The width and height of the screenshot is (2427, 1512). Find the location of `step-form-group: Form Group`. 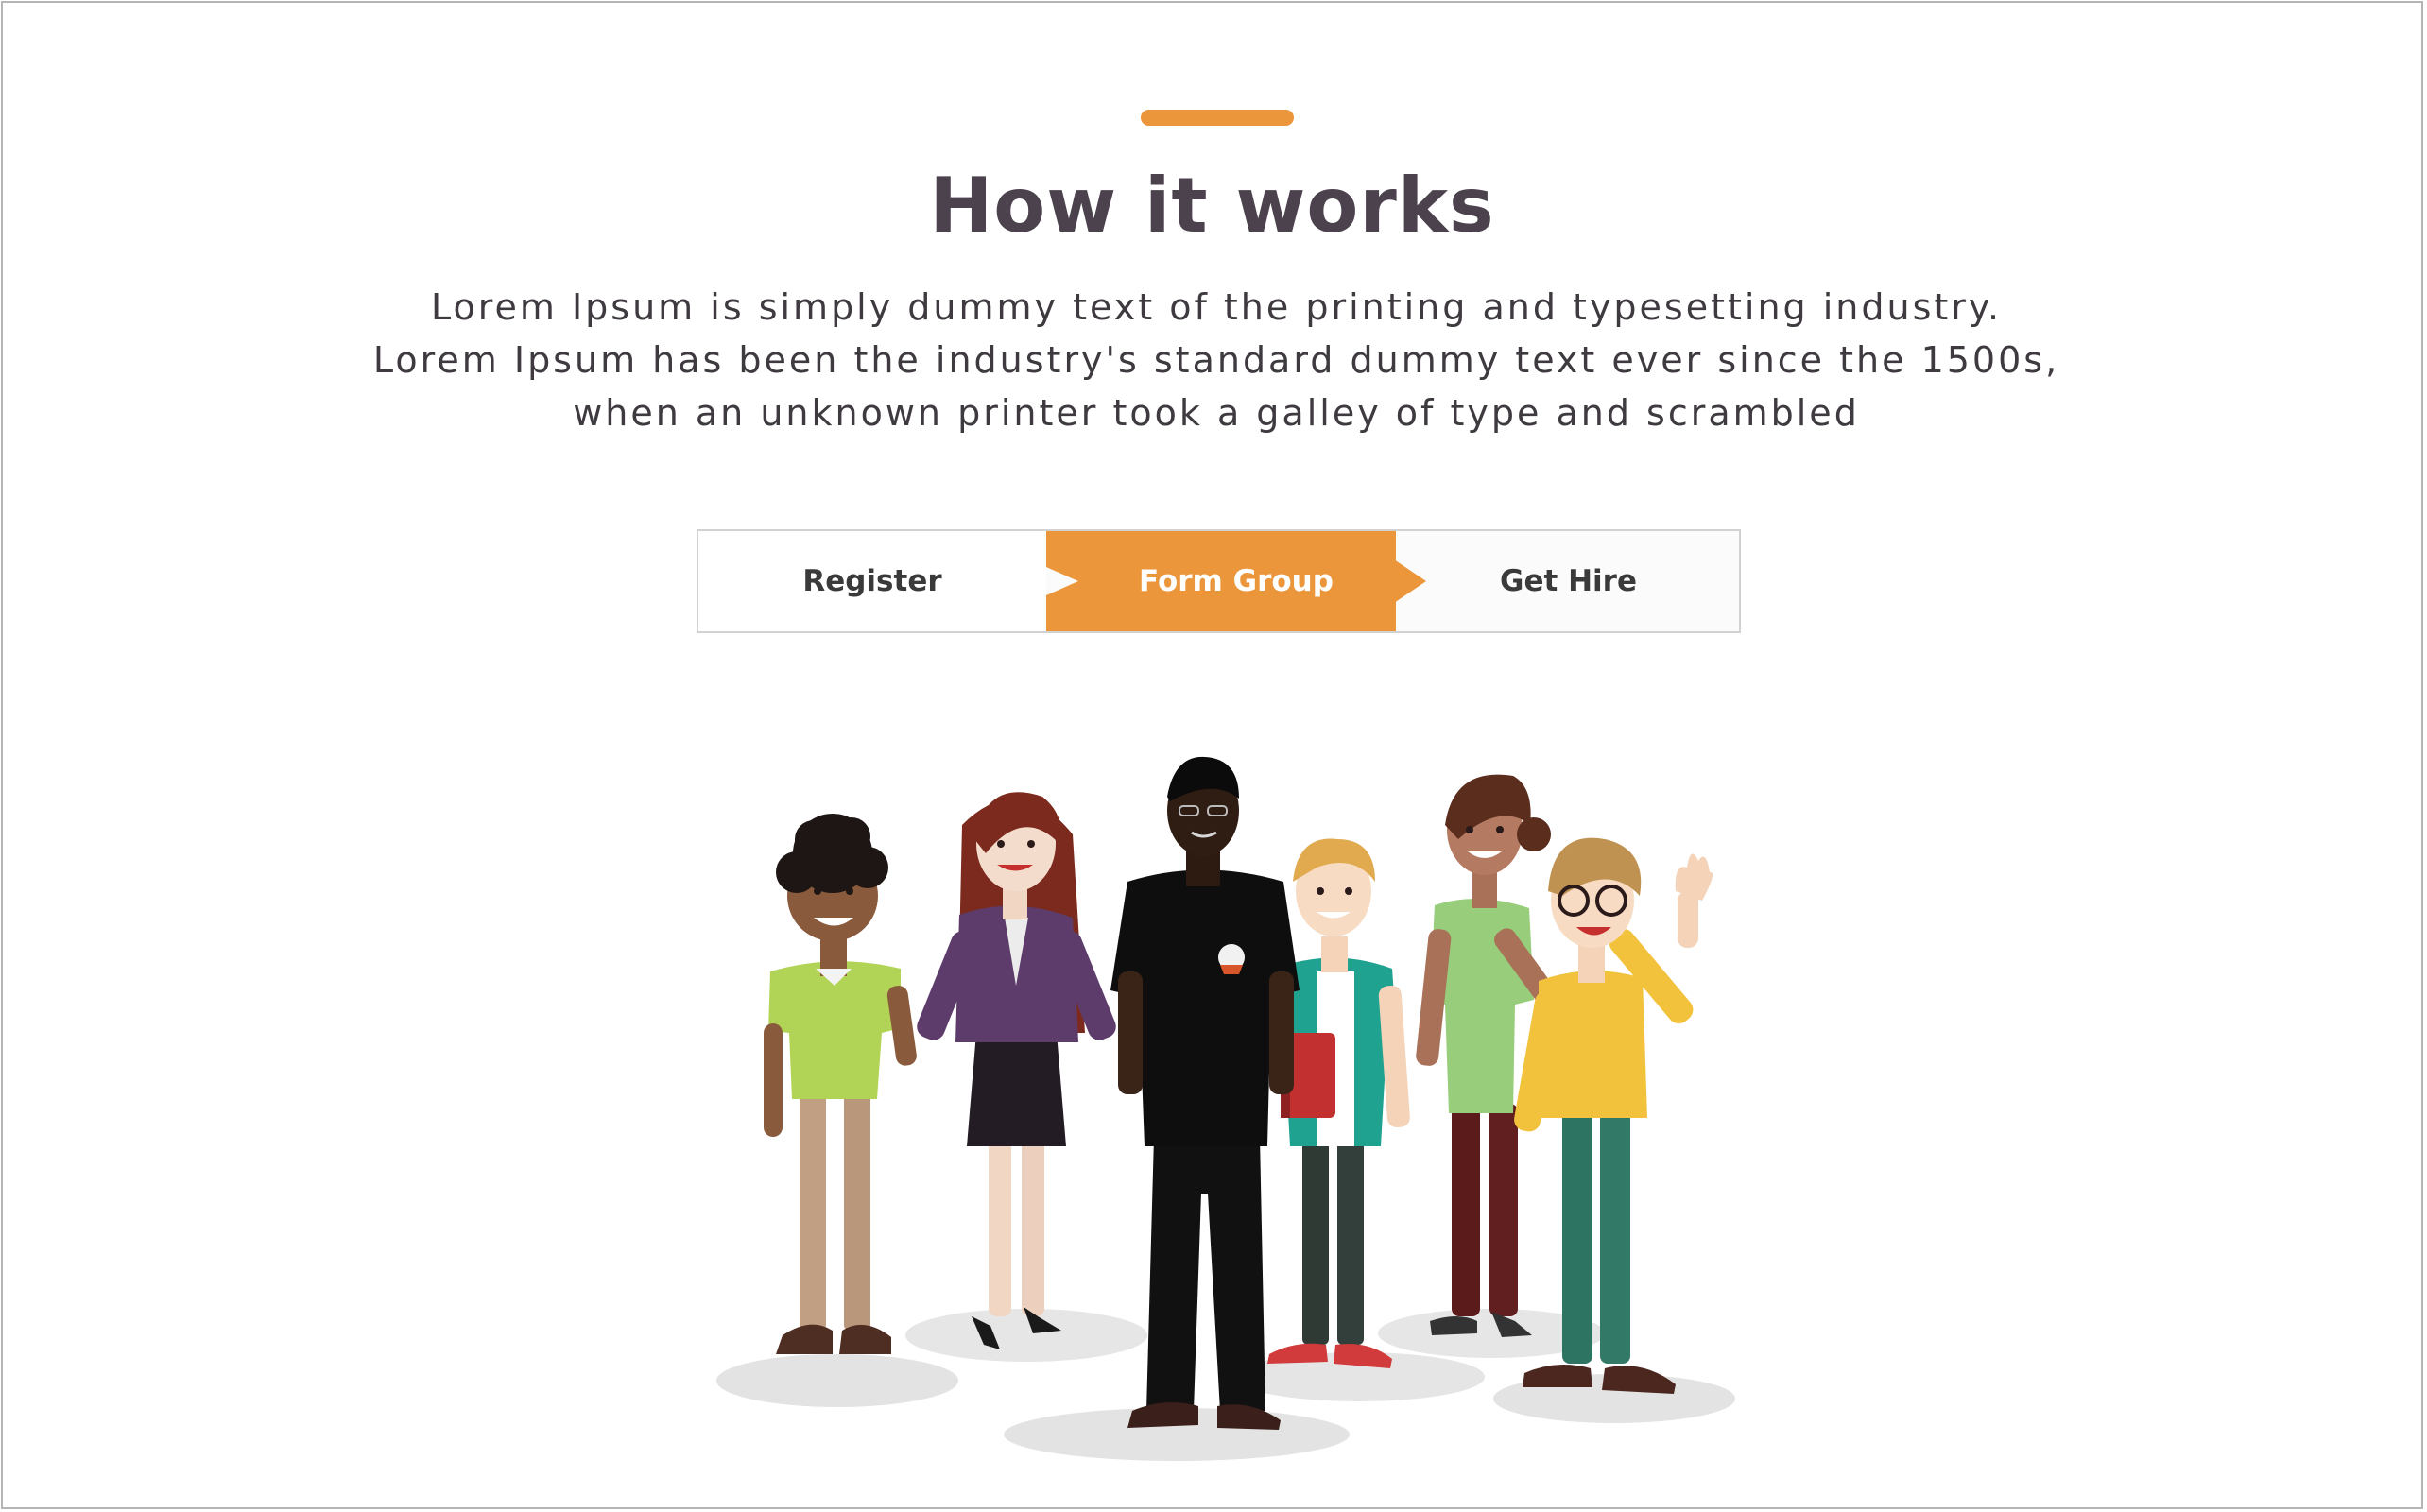

step-form-group: Form Group is located at coordinates (1236, 581).